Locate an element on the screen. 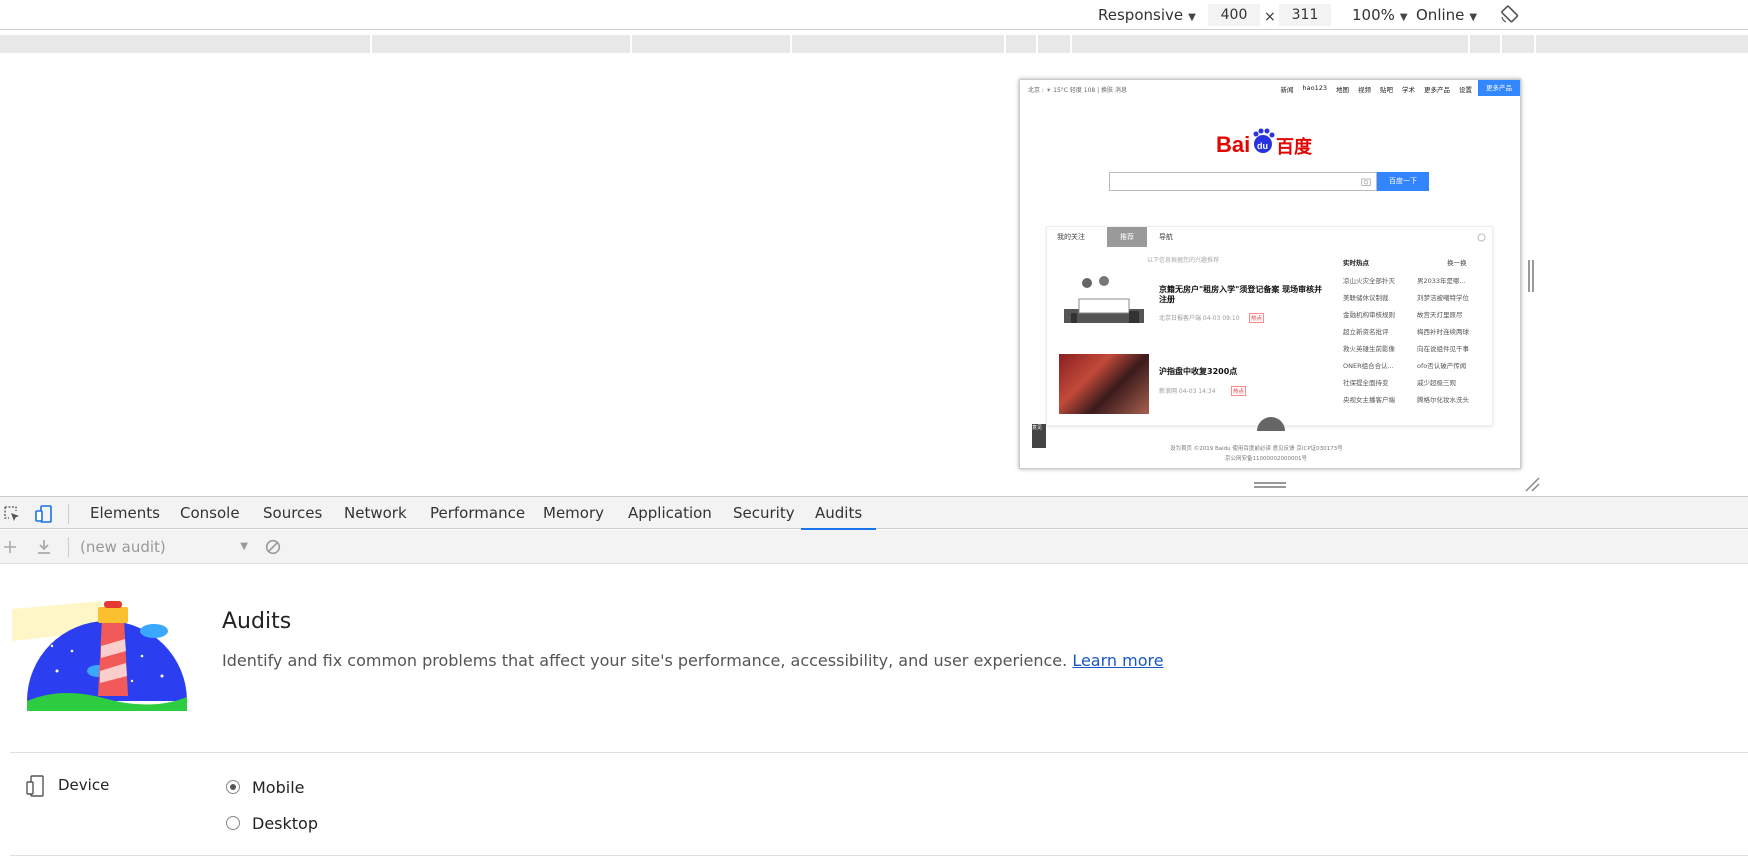  plus-icon is located at coordinates (10, 547).